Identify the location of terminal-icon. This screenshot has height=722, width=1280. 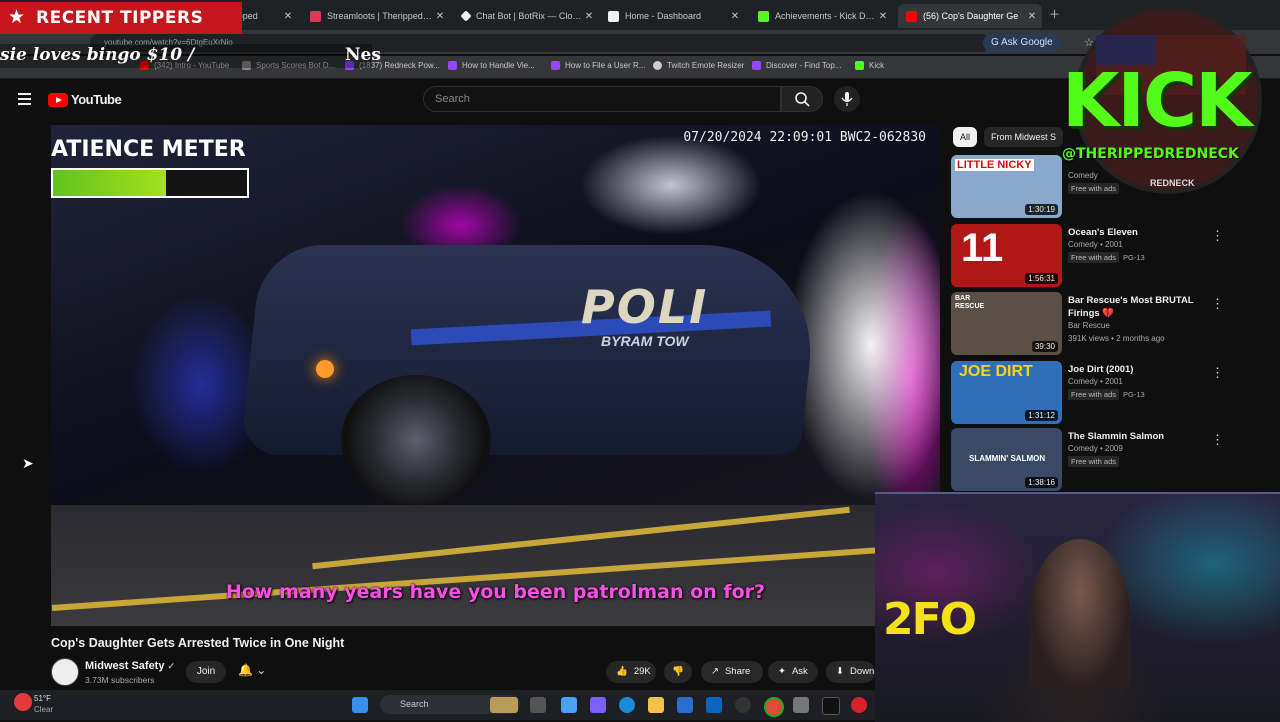
(831, 706).